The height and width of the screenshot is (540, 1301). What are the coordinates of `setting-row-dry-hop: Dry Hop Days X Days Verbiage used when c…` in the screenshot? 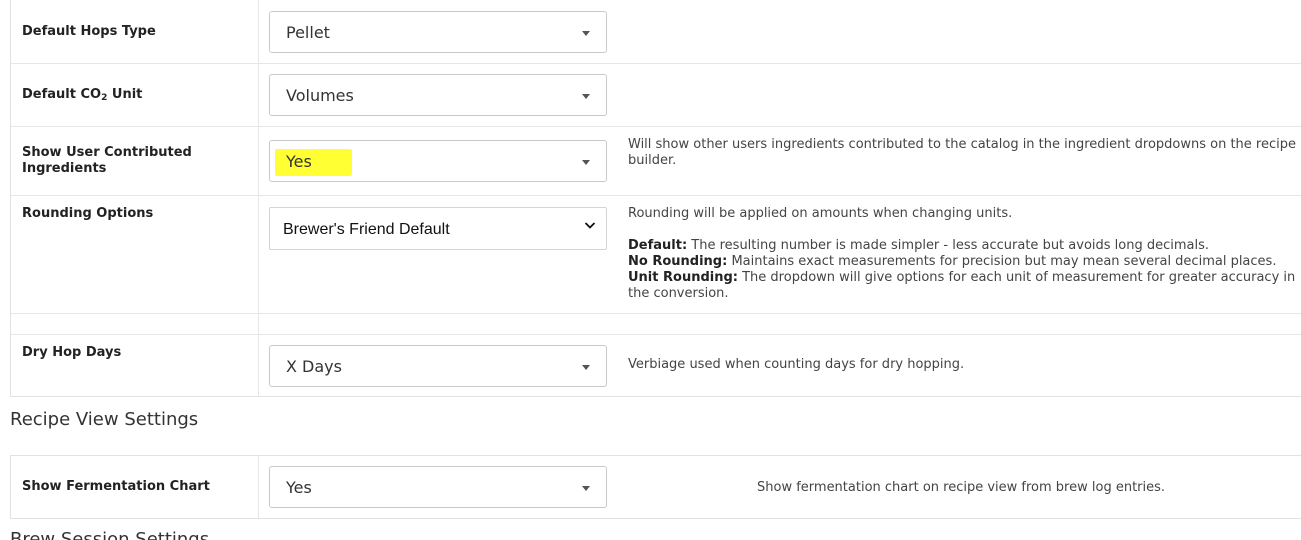 It's located at (656, 366).